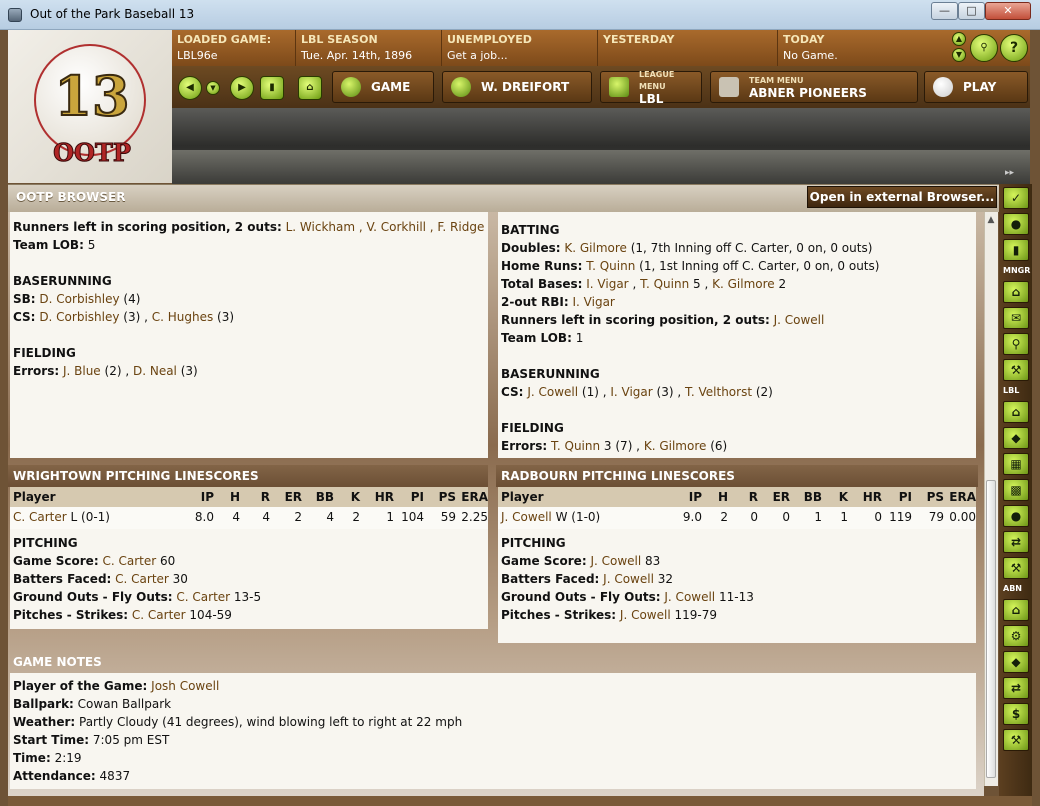 The height and width of the screenshot is (806, 1040). What do you see at coordinates (520, 801) in the screenshot?
I see `window-bottom-border` at bounding box center [520, 801].